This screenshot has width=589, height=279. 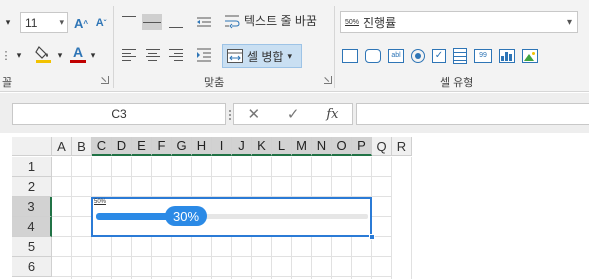 I want to click on insert-function-icon: fx, so click(x=332, y=114).